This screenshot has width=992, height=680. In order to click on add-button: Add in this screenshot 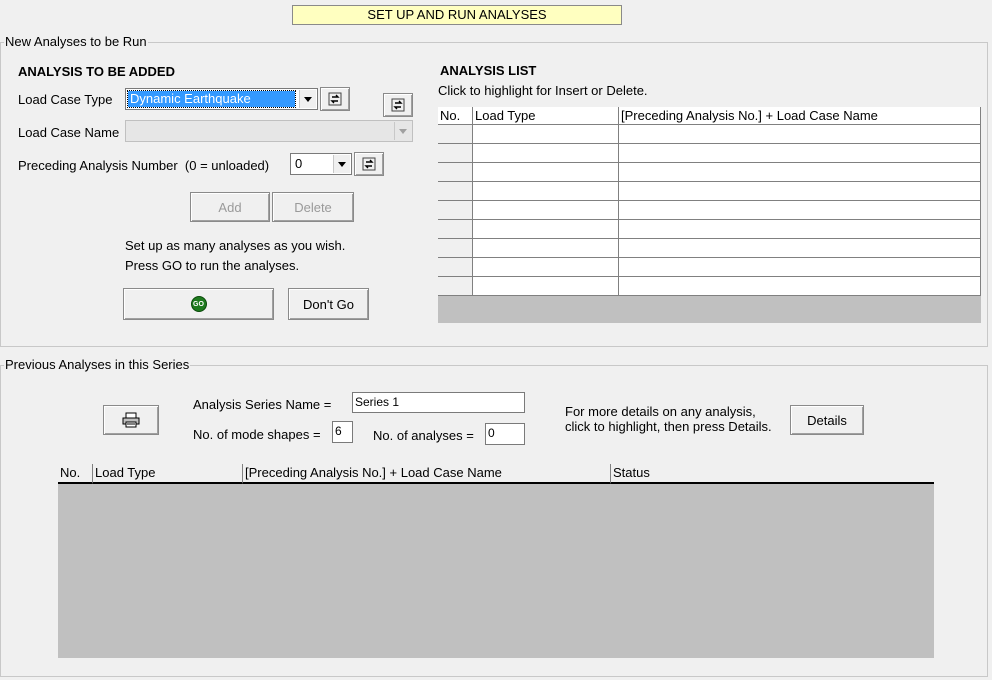, I will do `click(230, 207)`.